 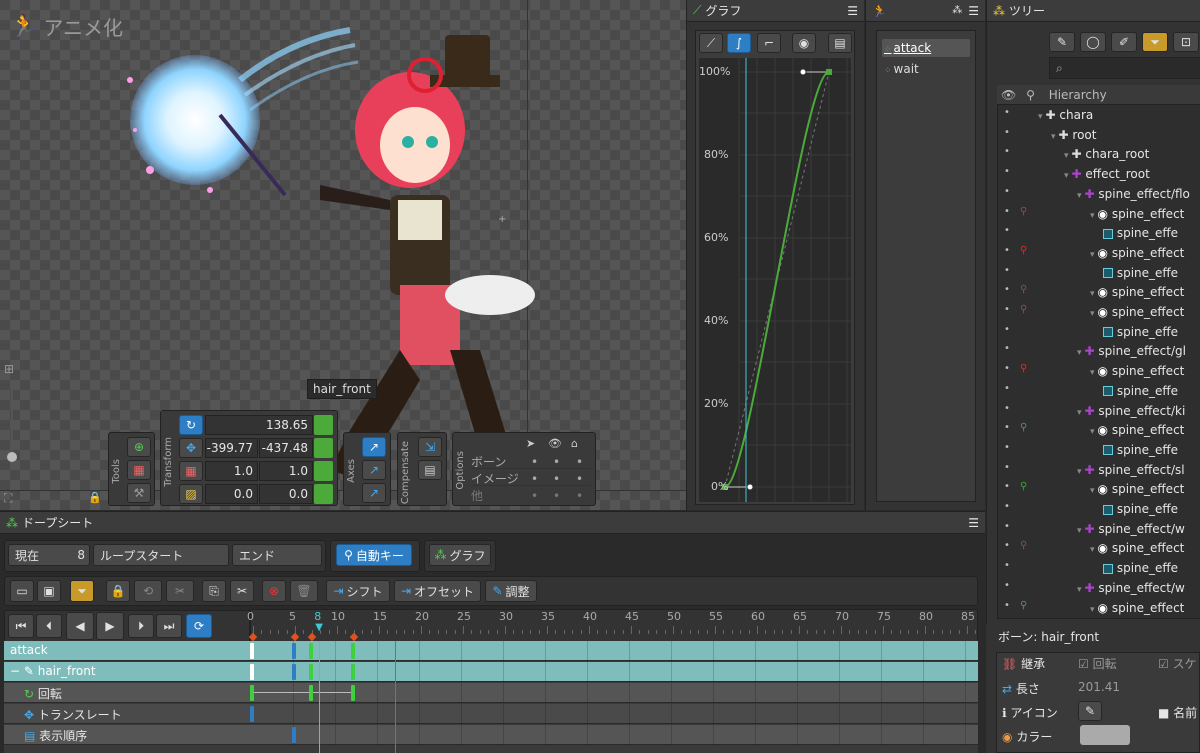 What do you see at coordinates (491, 714) in the screenshot?
I see `timeline-row: ✥ トランスレート` at bounding box center [491, 714].